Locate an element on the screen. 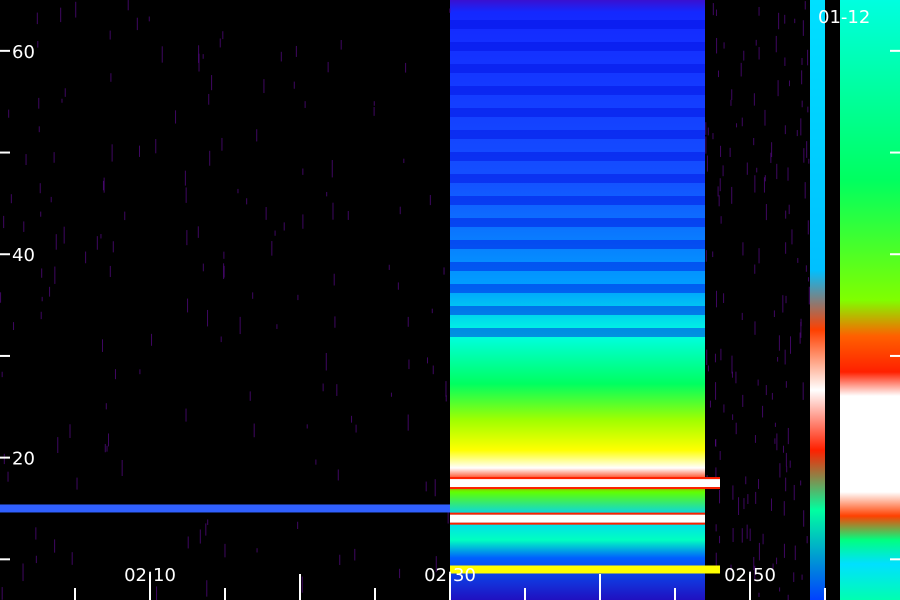 The image size is (900, 600). x-tick-label: 02:50 is located at coordinates (750, 575).